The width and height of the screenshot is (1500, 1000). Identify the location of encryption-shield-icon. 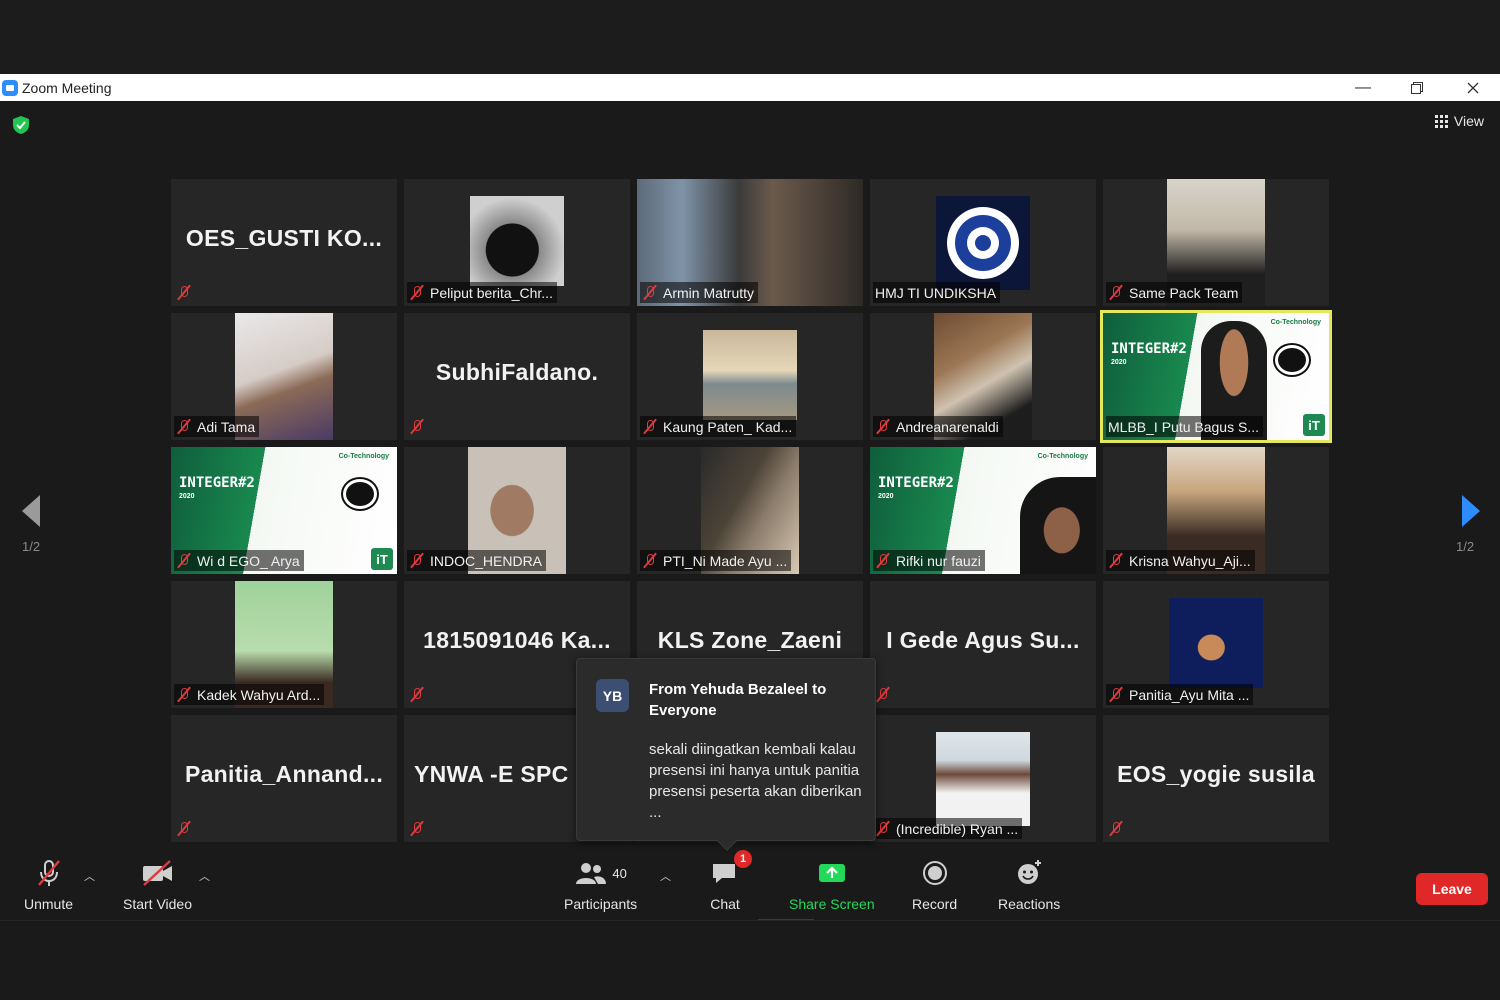
(21, 125).